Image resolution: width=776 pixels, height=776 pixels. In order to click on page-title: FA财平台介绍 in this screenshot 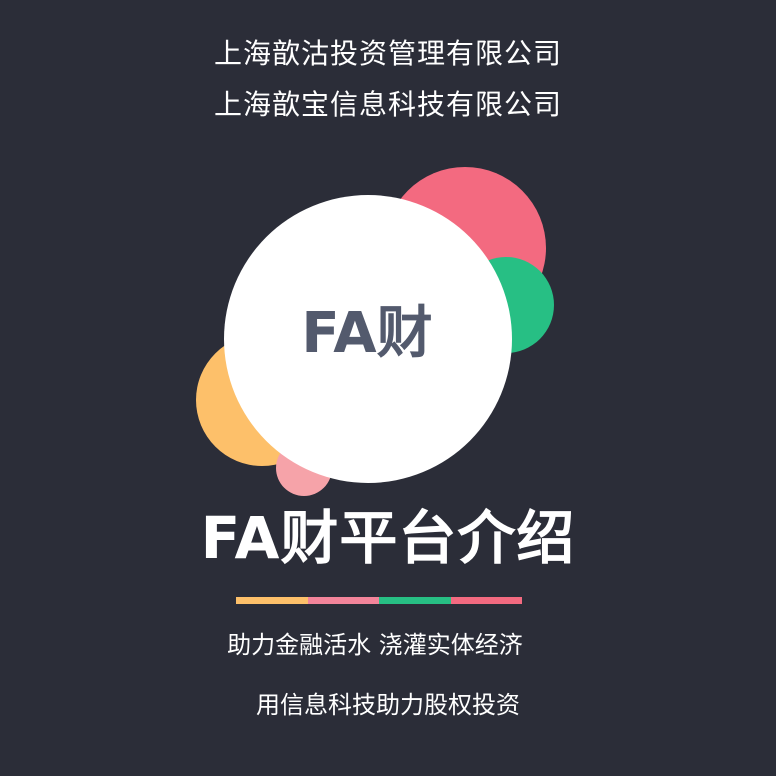, I will do `click(388, 538)`.